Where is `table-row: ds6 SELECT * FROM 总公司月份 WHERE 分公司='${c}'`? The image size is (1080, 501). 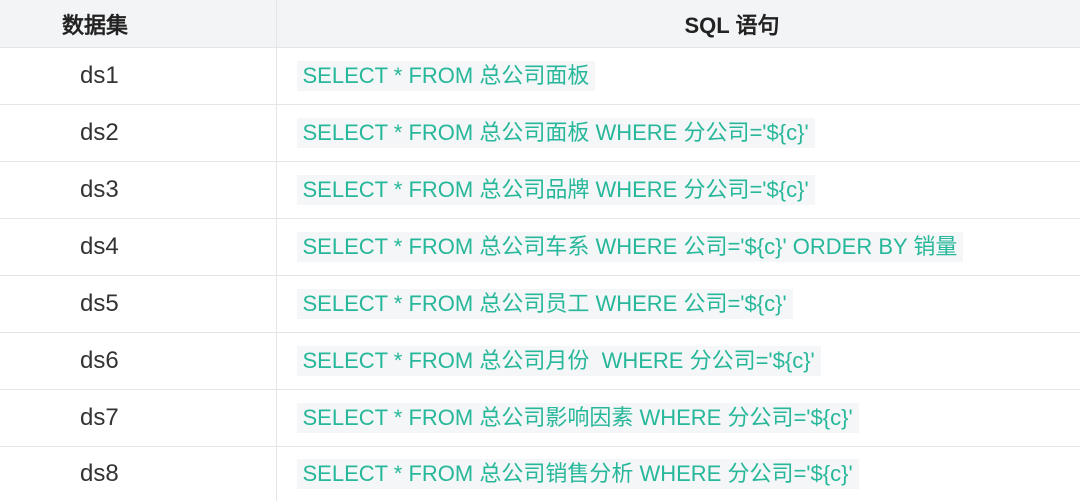 table-row: ds6 SELECT * FROM 总公司月份 WHERE 分公司='${c}' is located at coordinates (540, 361).